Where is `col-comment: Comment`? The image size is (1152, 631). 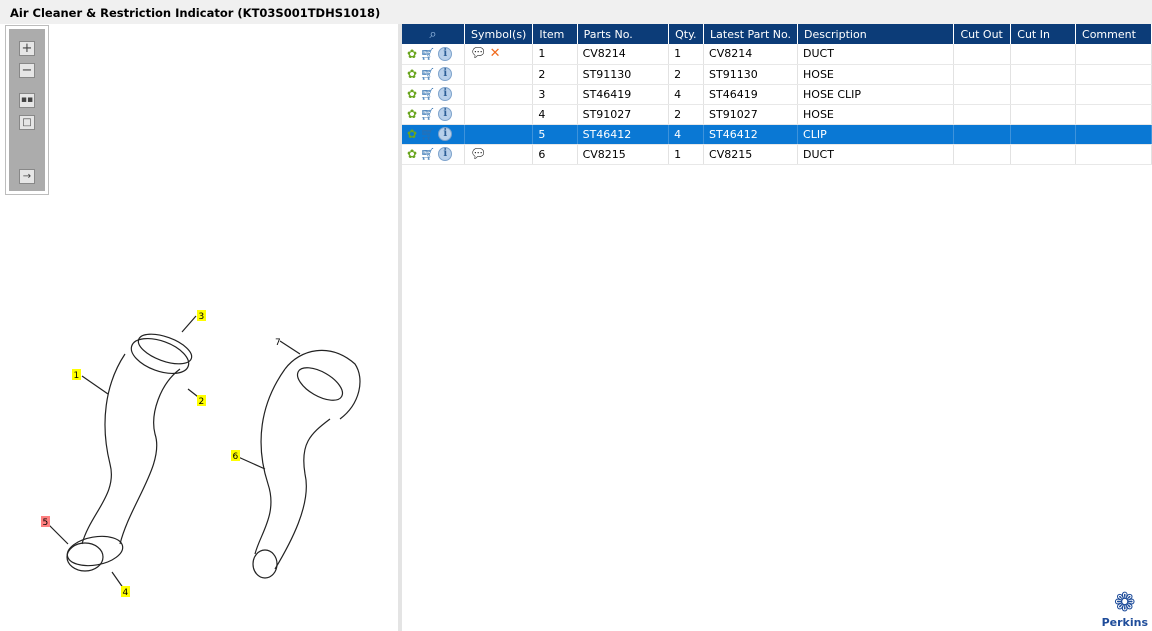 col-comment: Comment is located at coordinates (1113, 34).